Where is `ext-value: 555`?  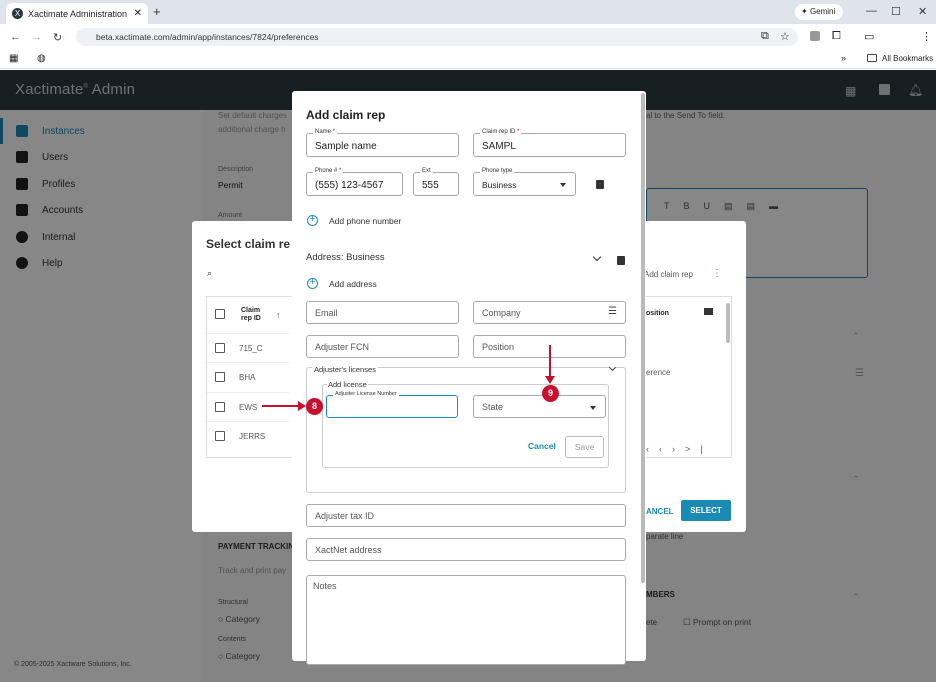
ext-value: 555 is located at coordinates (430, 185).